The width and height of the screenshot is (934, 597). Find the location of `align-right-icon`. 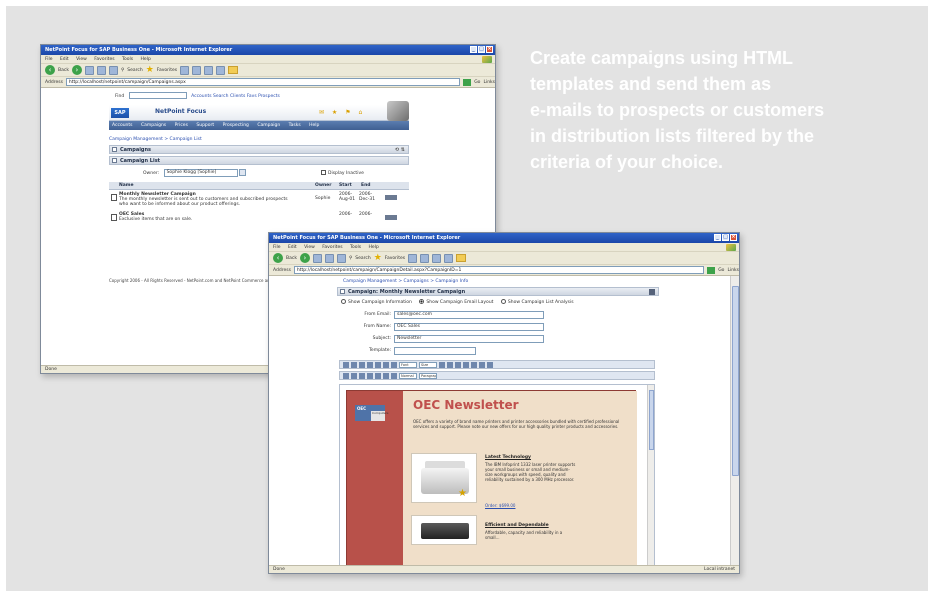

align-right-icon is located at coordinates (362, 364).